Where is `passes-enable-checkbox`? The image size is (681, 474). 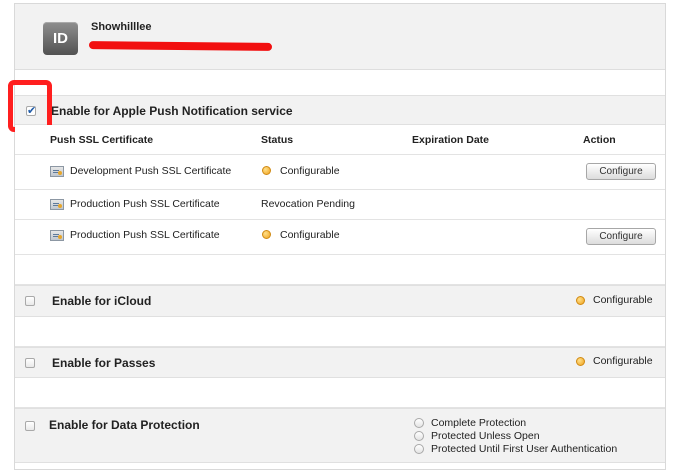
passes-enable-checkbox is located at coordinates (30, 363).